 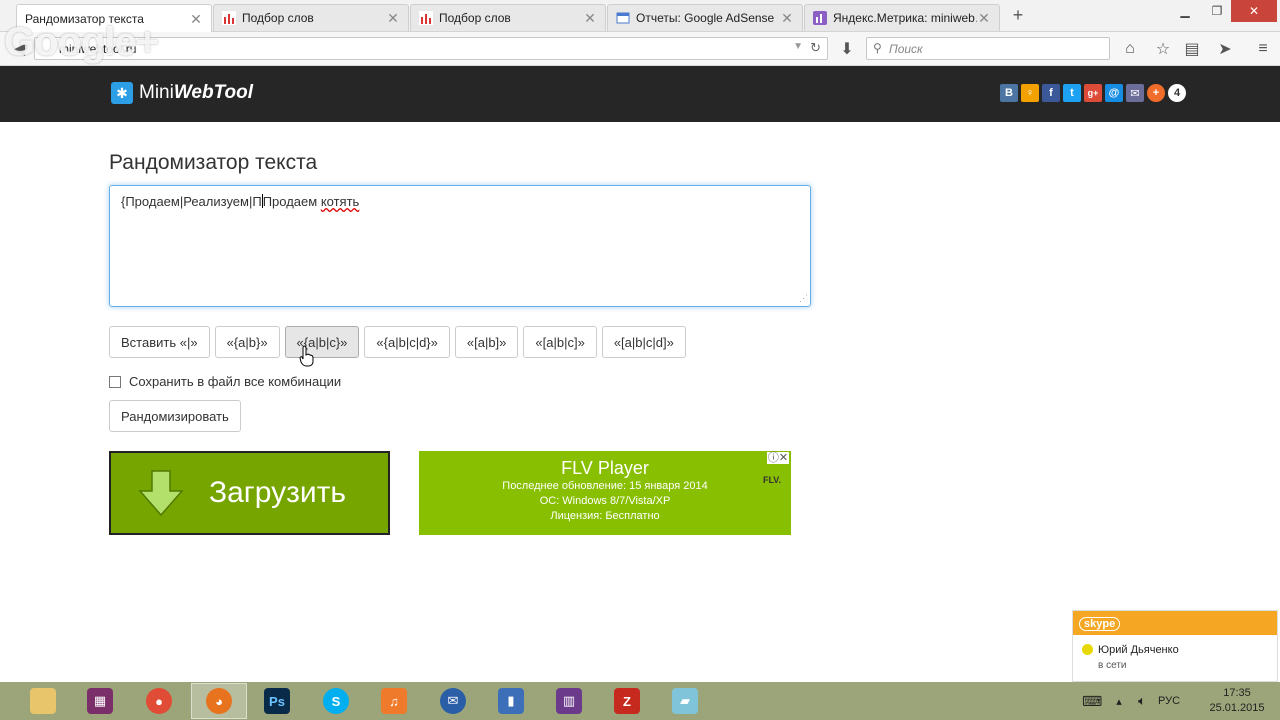 What do you see at coordinates (1130, 49) in the screenshot?
I see `home-icon: ⌂` at bounding box center [1130, 49].